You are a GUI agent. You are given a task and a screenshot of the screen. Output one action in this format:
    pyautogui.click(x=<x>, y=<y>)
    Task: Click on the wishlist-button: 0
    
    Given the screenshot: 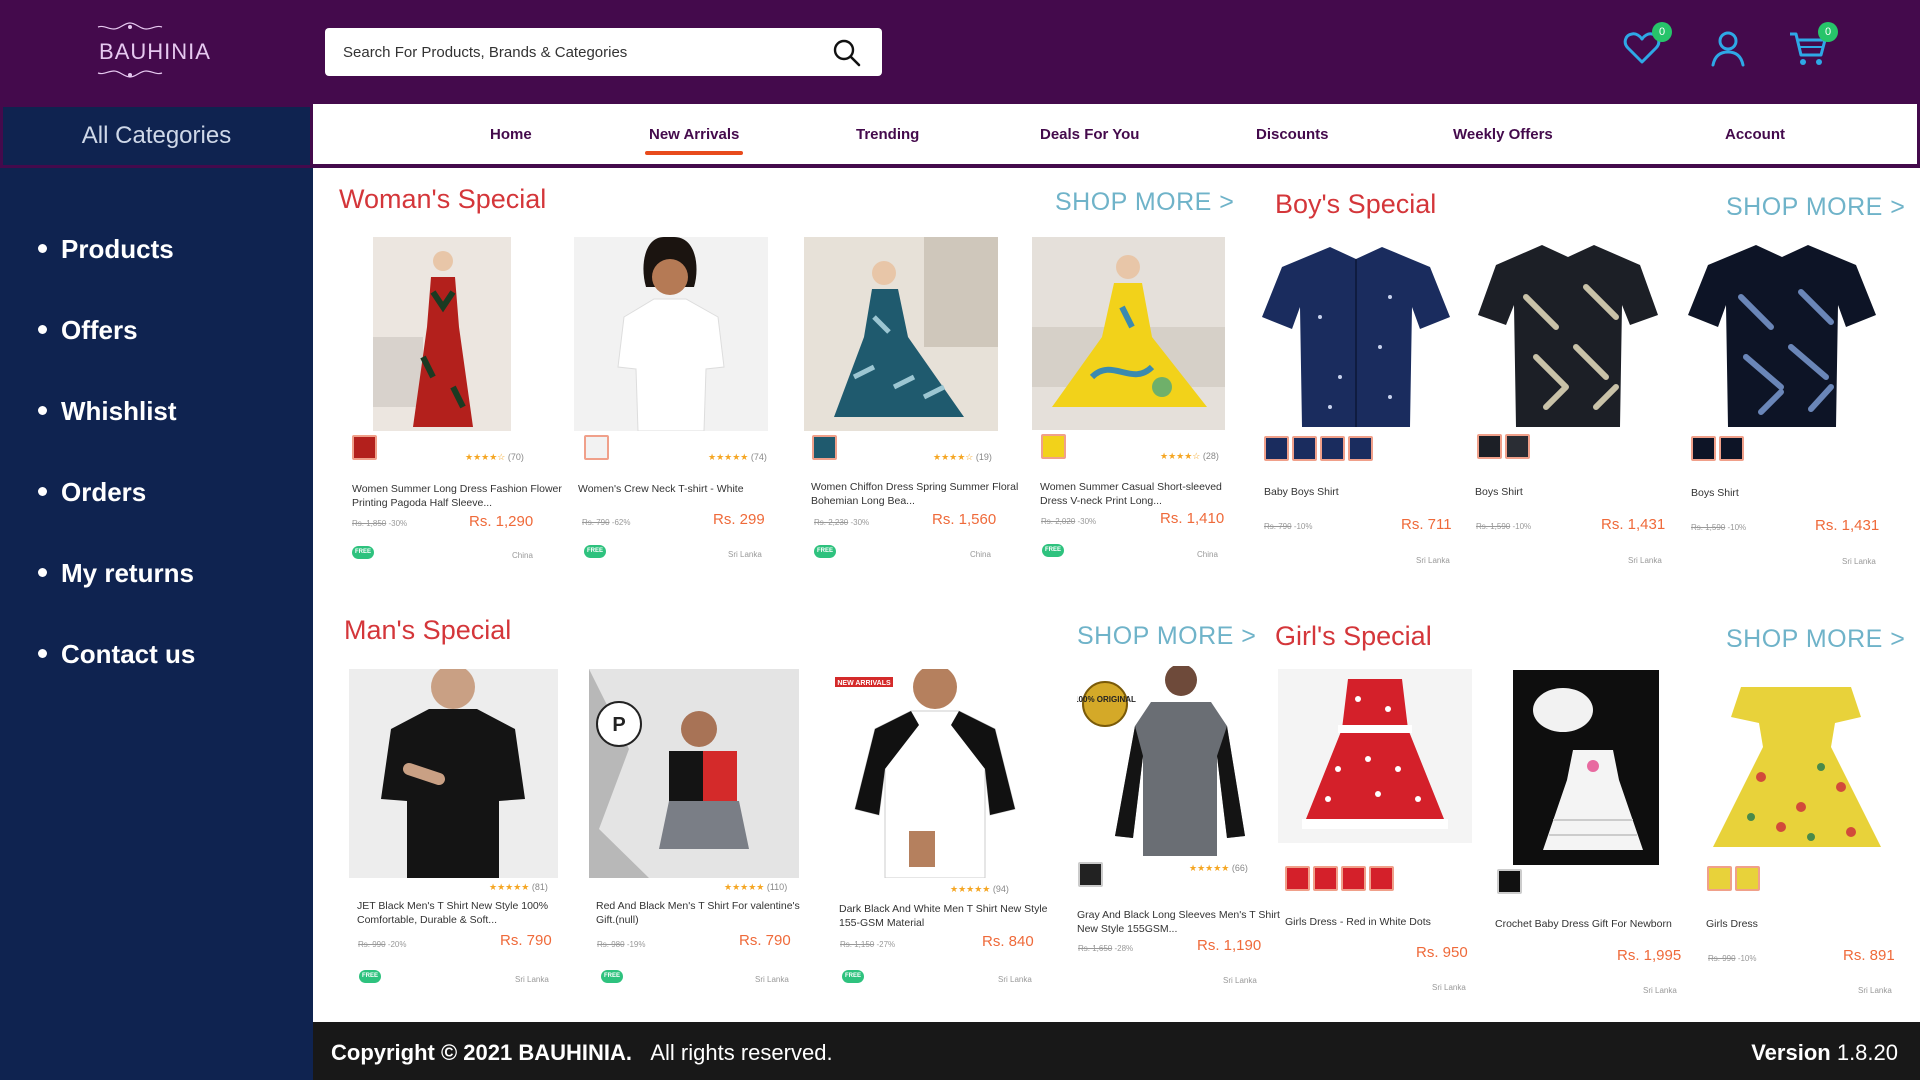 What is the action you would take?
    pyautogui.click(x=1647, y=45)
    